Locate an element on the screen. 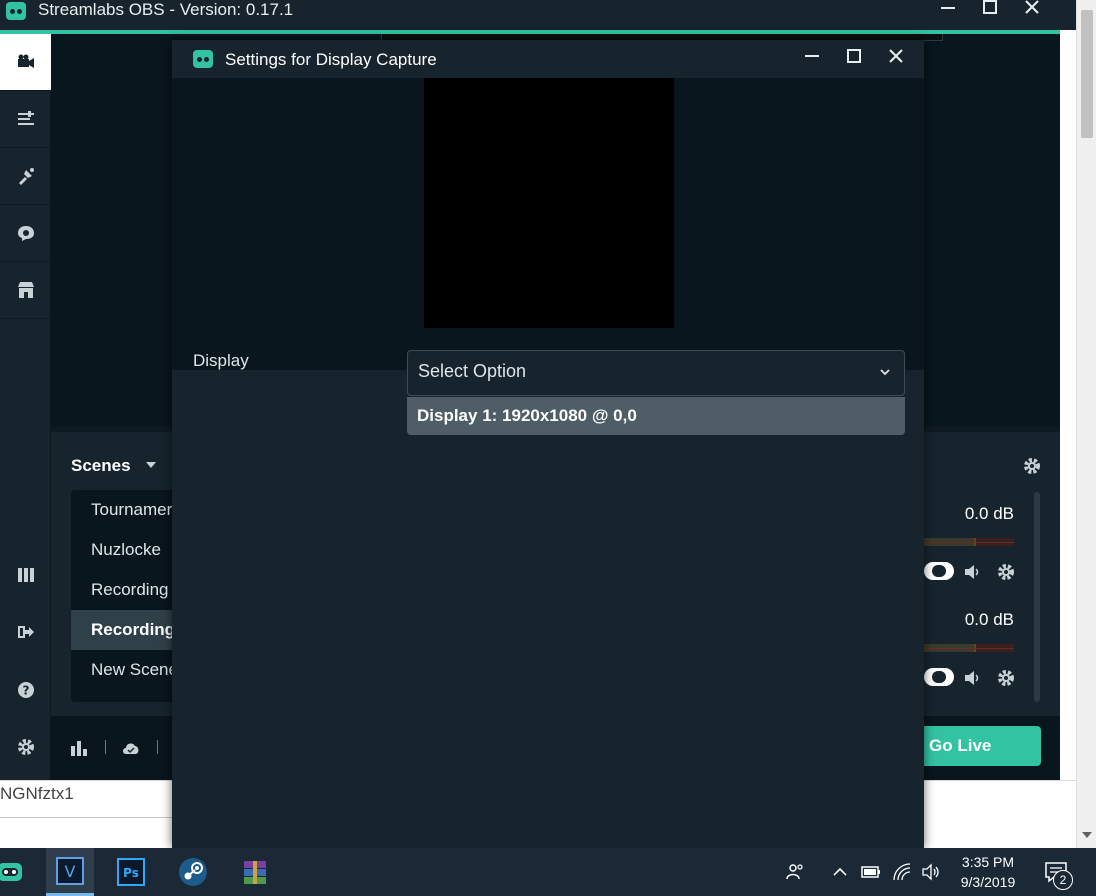 This screenshot has height=896, width=1096. scenes-title: Scenes is located at coordinates (101, 465).